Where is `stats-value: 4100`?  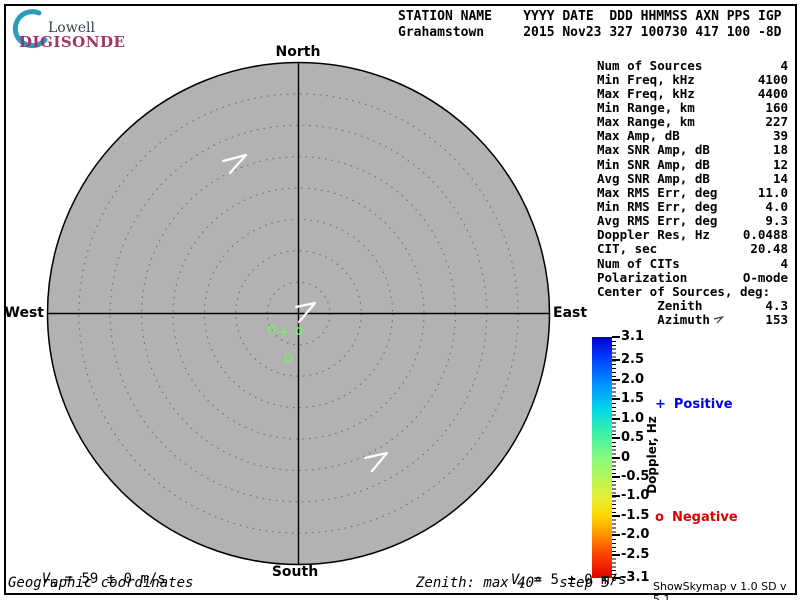 stats-value: 4100 is located at coordinates (772, 79).